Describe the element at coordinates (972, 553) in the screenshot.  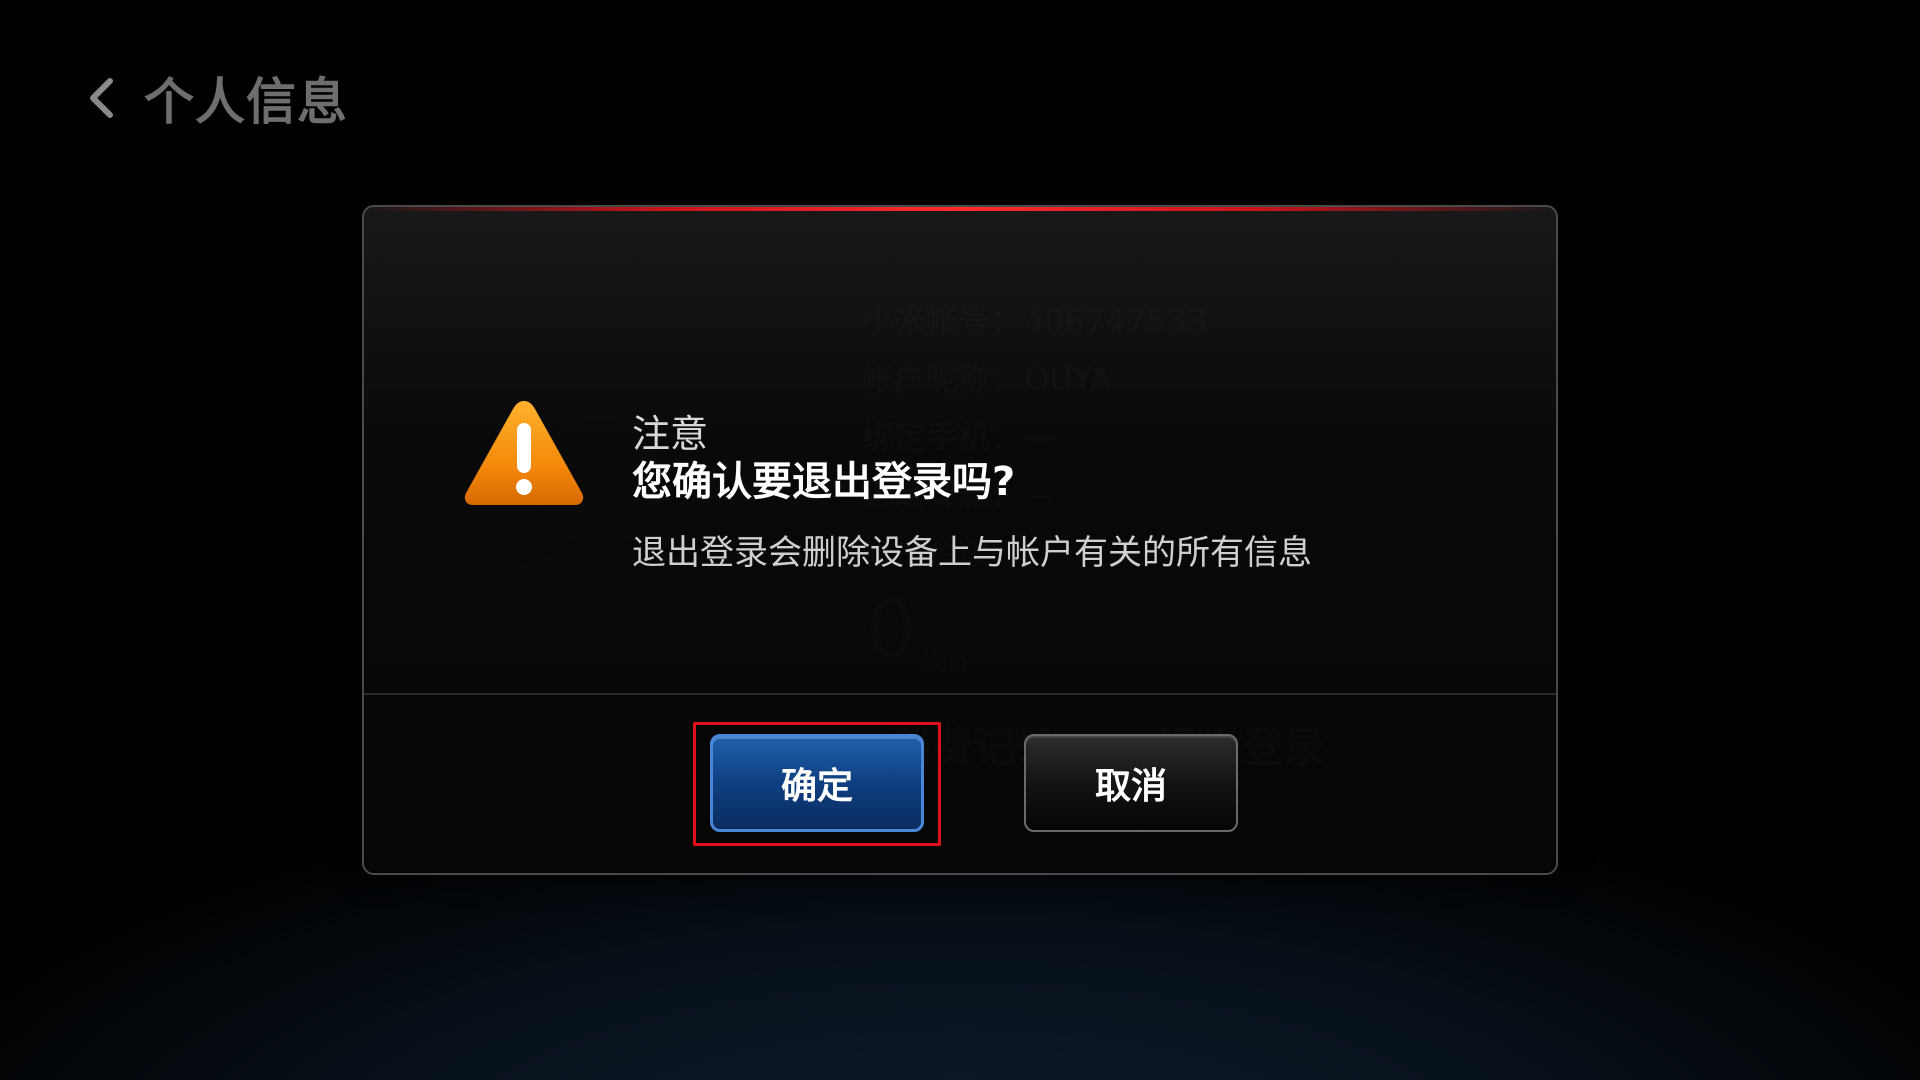
I see `dialog-detail: 退出登录会删除设备上与帐户有关的所有信息` at that location.